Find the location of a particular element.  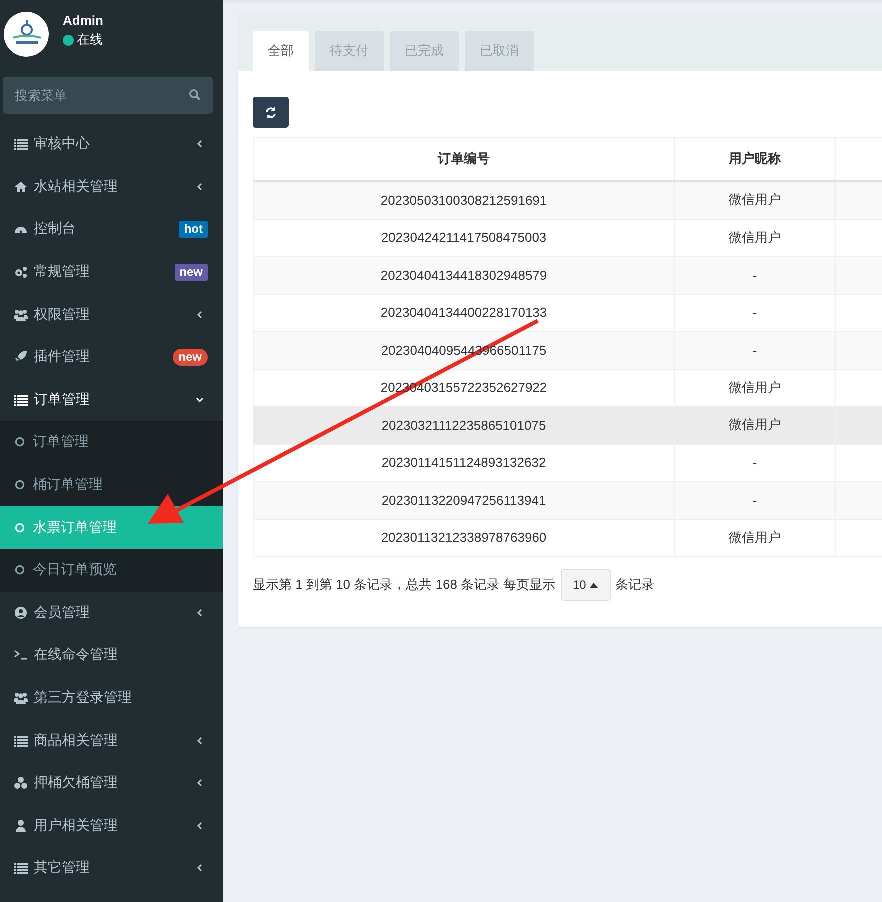

pagination-suffix: 条记录 is located at coordinates (635, 585).